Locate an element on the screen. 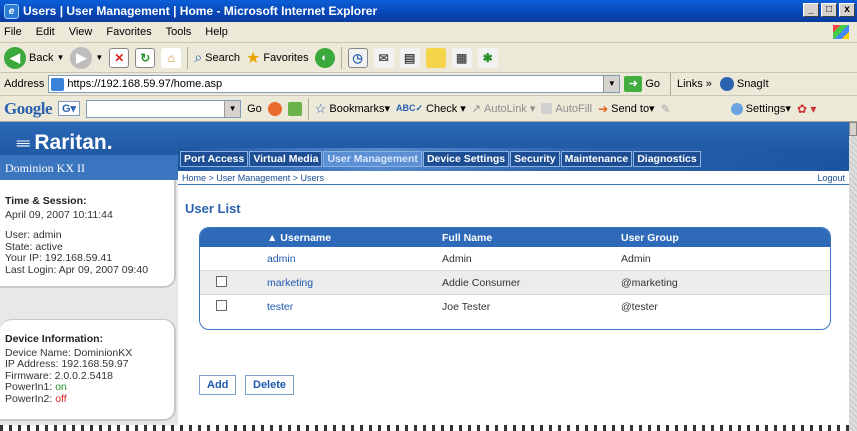 The height and width of the screenshot is (431, 857). raritan-logo-text: Raritan. is located at coordinates (73, 142).